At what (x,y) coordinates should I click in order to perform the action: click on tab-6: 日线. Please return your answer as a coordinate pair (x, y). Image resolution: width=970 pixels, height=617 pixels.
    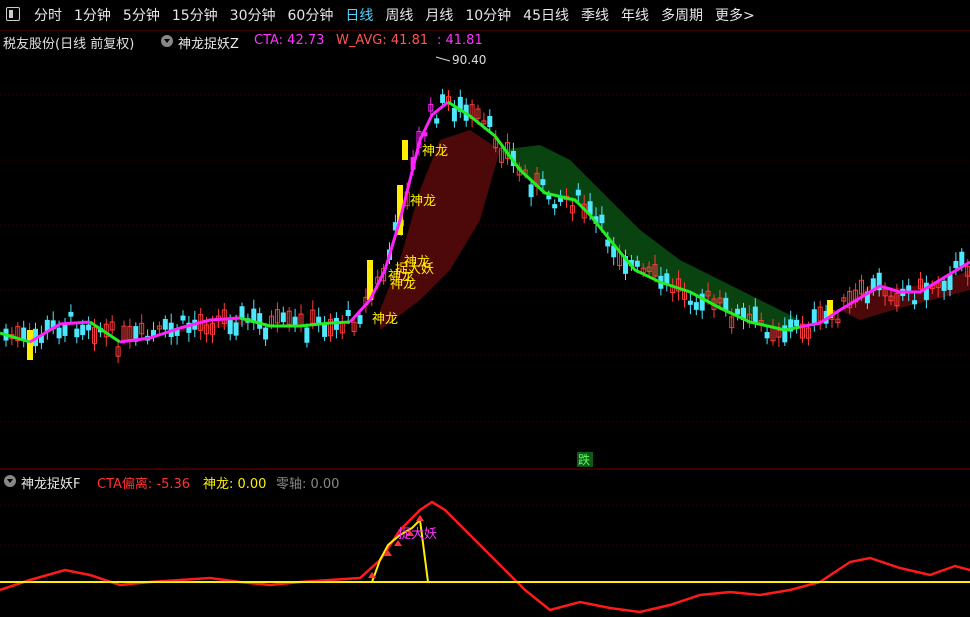
    Looking at the image, I should click on (359, 15).